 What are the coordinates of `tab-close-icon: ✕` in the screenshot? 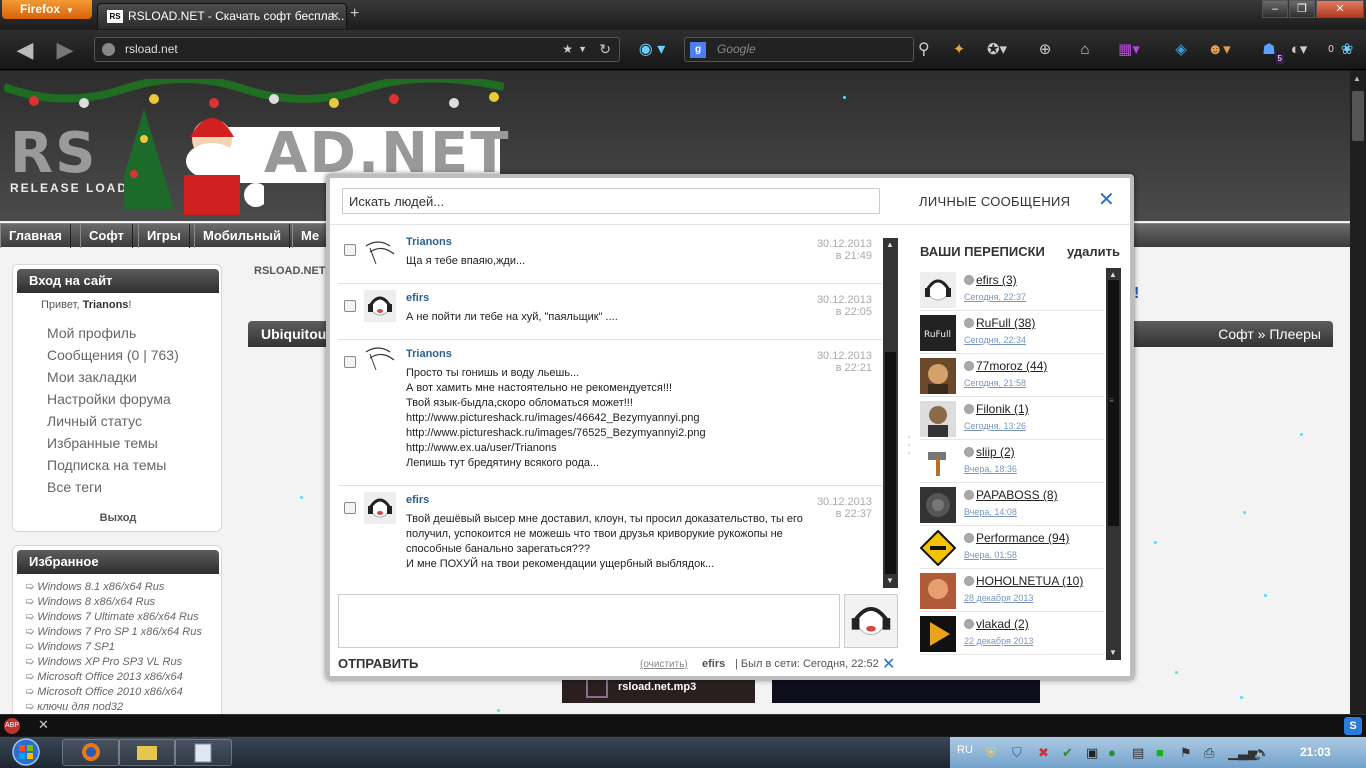 It's located at (335, 16).